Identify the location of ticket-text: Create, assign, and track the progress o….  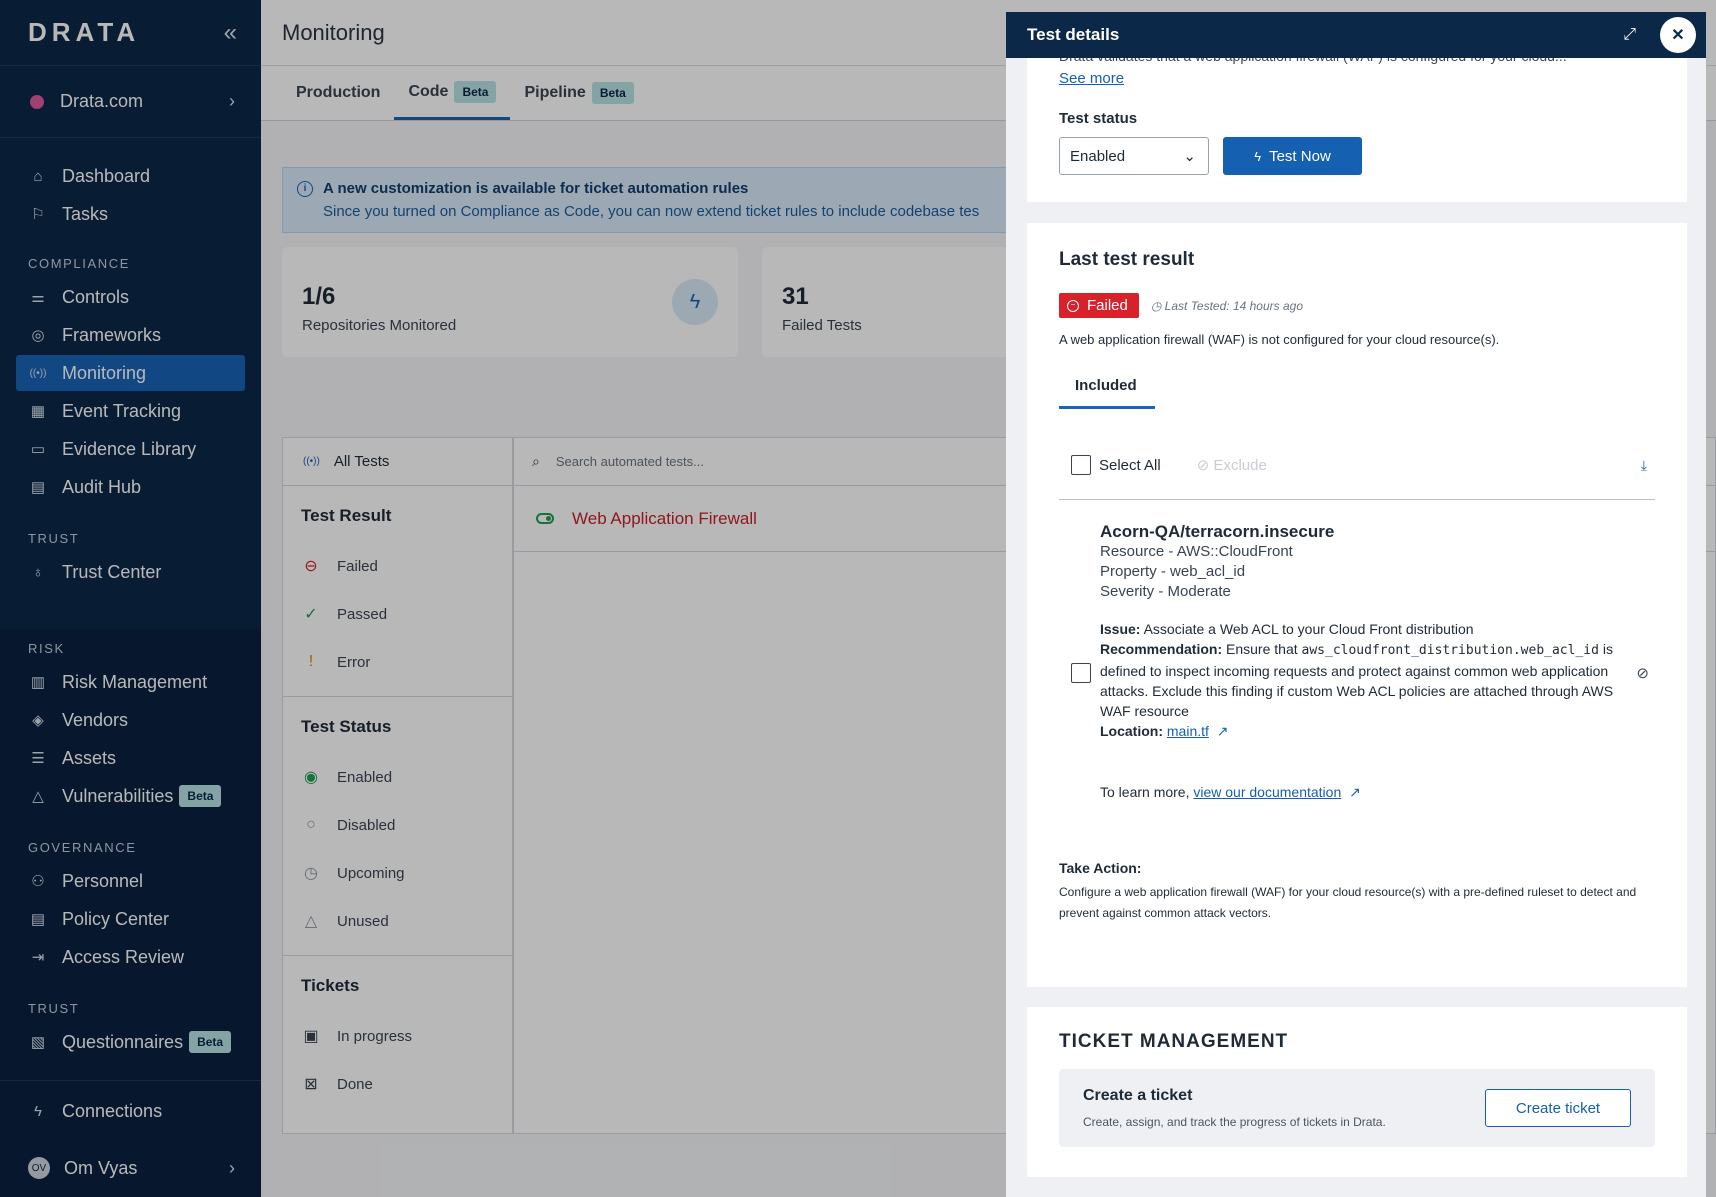
(1234, 1122).